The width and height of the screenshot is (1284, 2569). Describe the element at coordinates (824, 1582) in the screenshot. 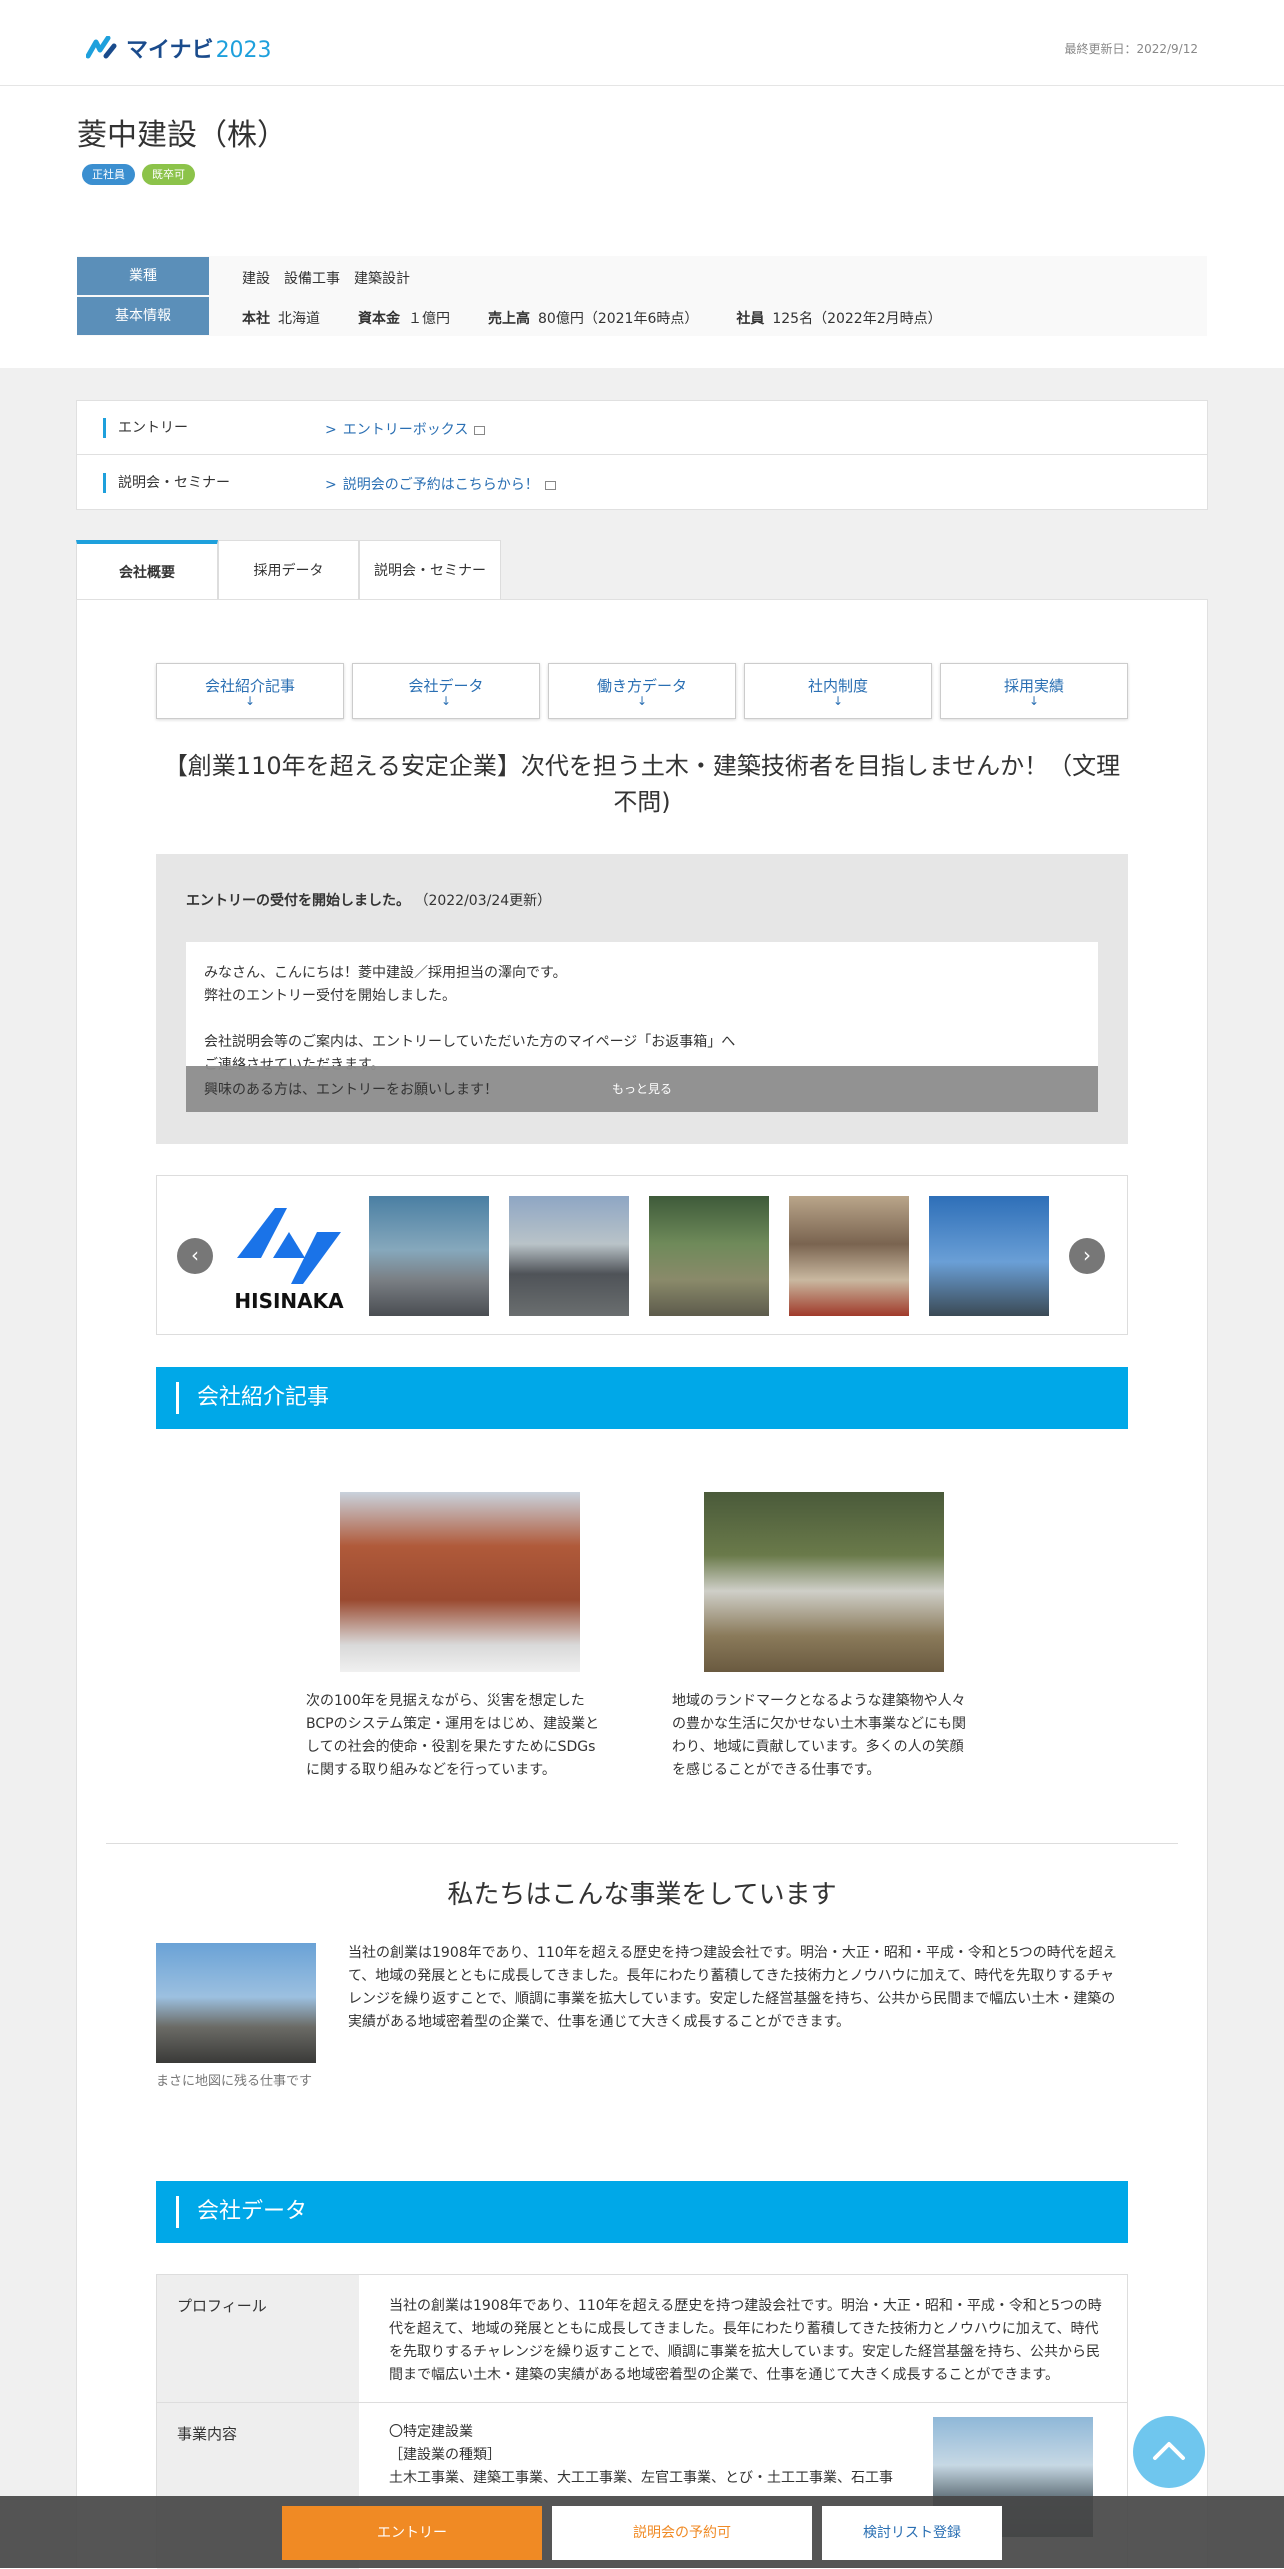

I see `article-photo-group` at that location.